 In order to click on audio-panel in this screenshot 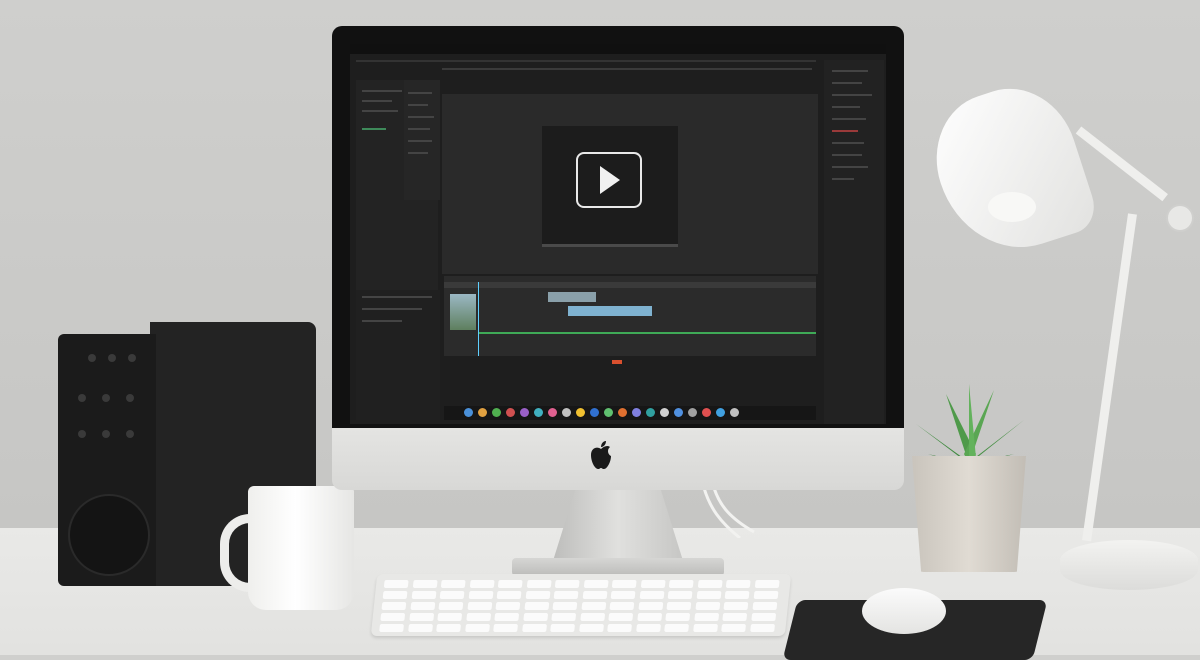, I will do `click(398, 355)`.